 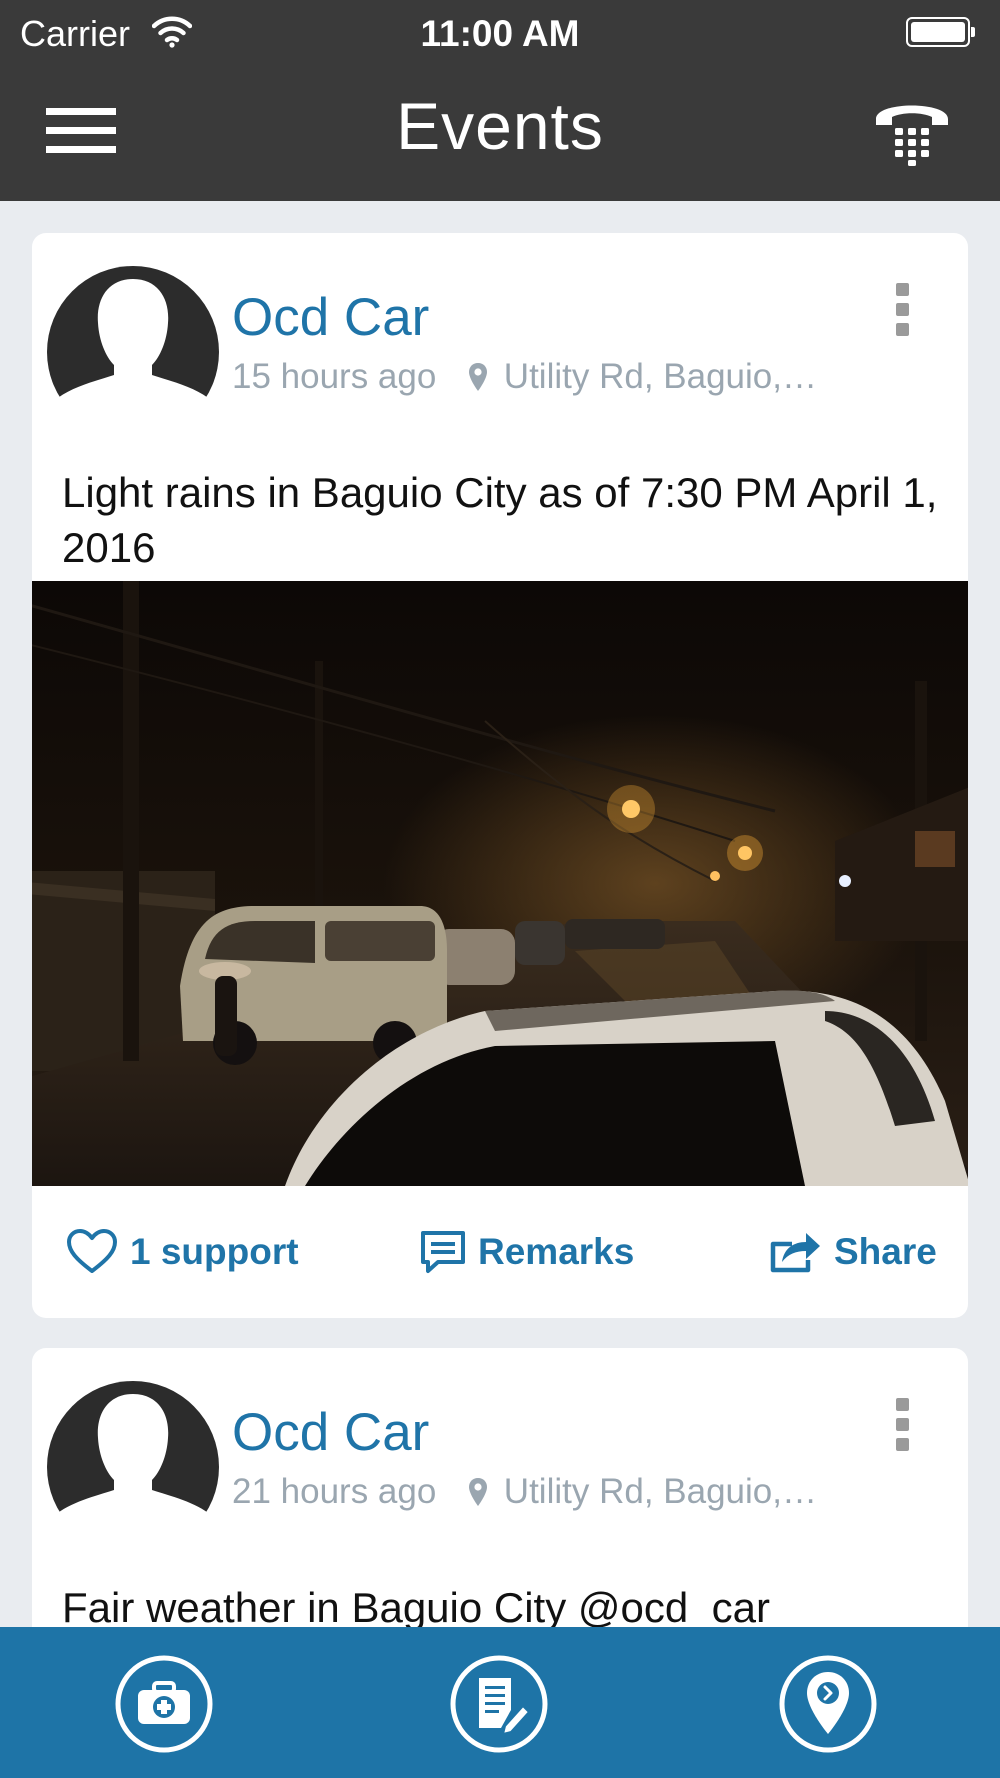 I want to click on remarks-button: Remarks, so click(x=527, y=1252).